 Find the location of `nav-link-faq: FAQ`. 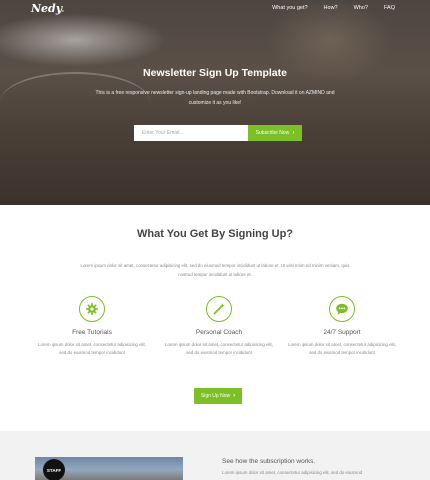

nav-link-faq: FAQ is located at coordinates (389, 8).